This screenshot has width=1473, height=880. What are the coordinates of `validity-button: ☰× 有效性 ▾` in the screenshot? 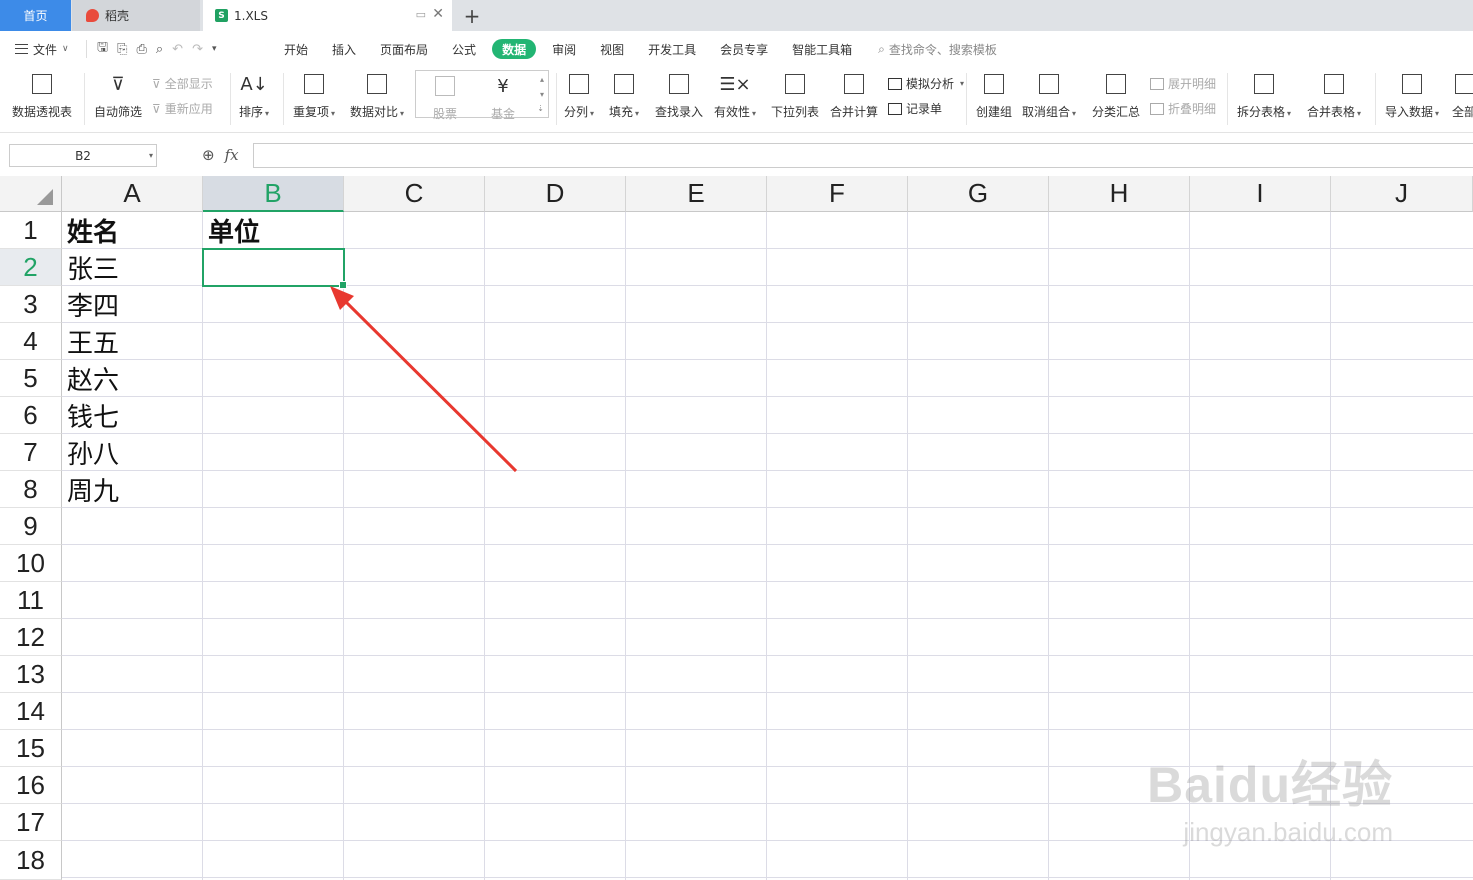 It's located at (735, 95).